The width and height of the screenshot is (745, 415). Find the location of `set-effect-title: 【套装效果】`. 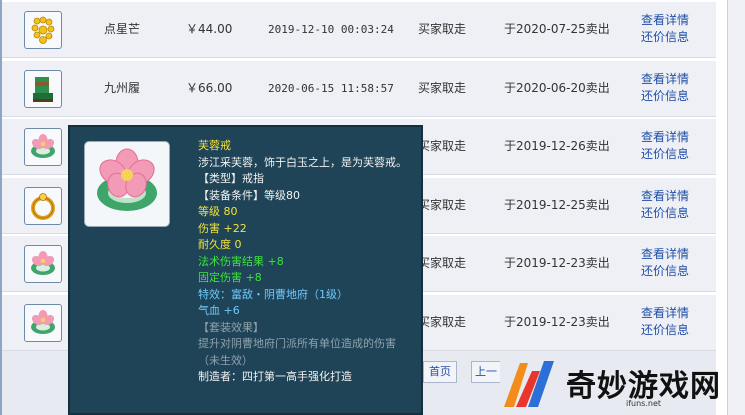

set-effect-title: 【套装效果】 is located at coordinates (231, 327).